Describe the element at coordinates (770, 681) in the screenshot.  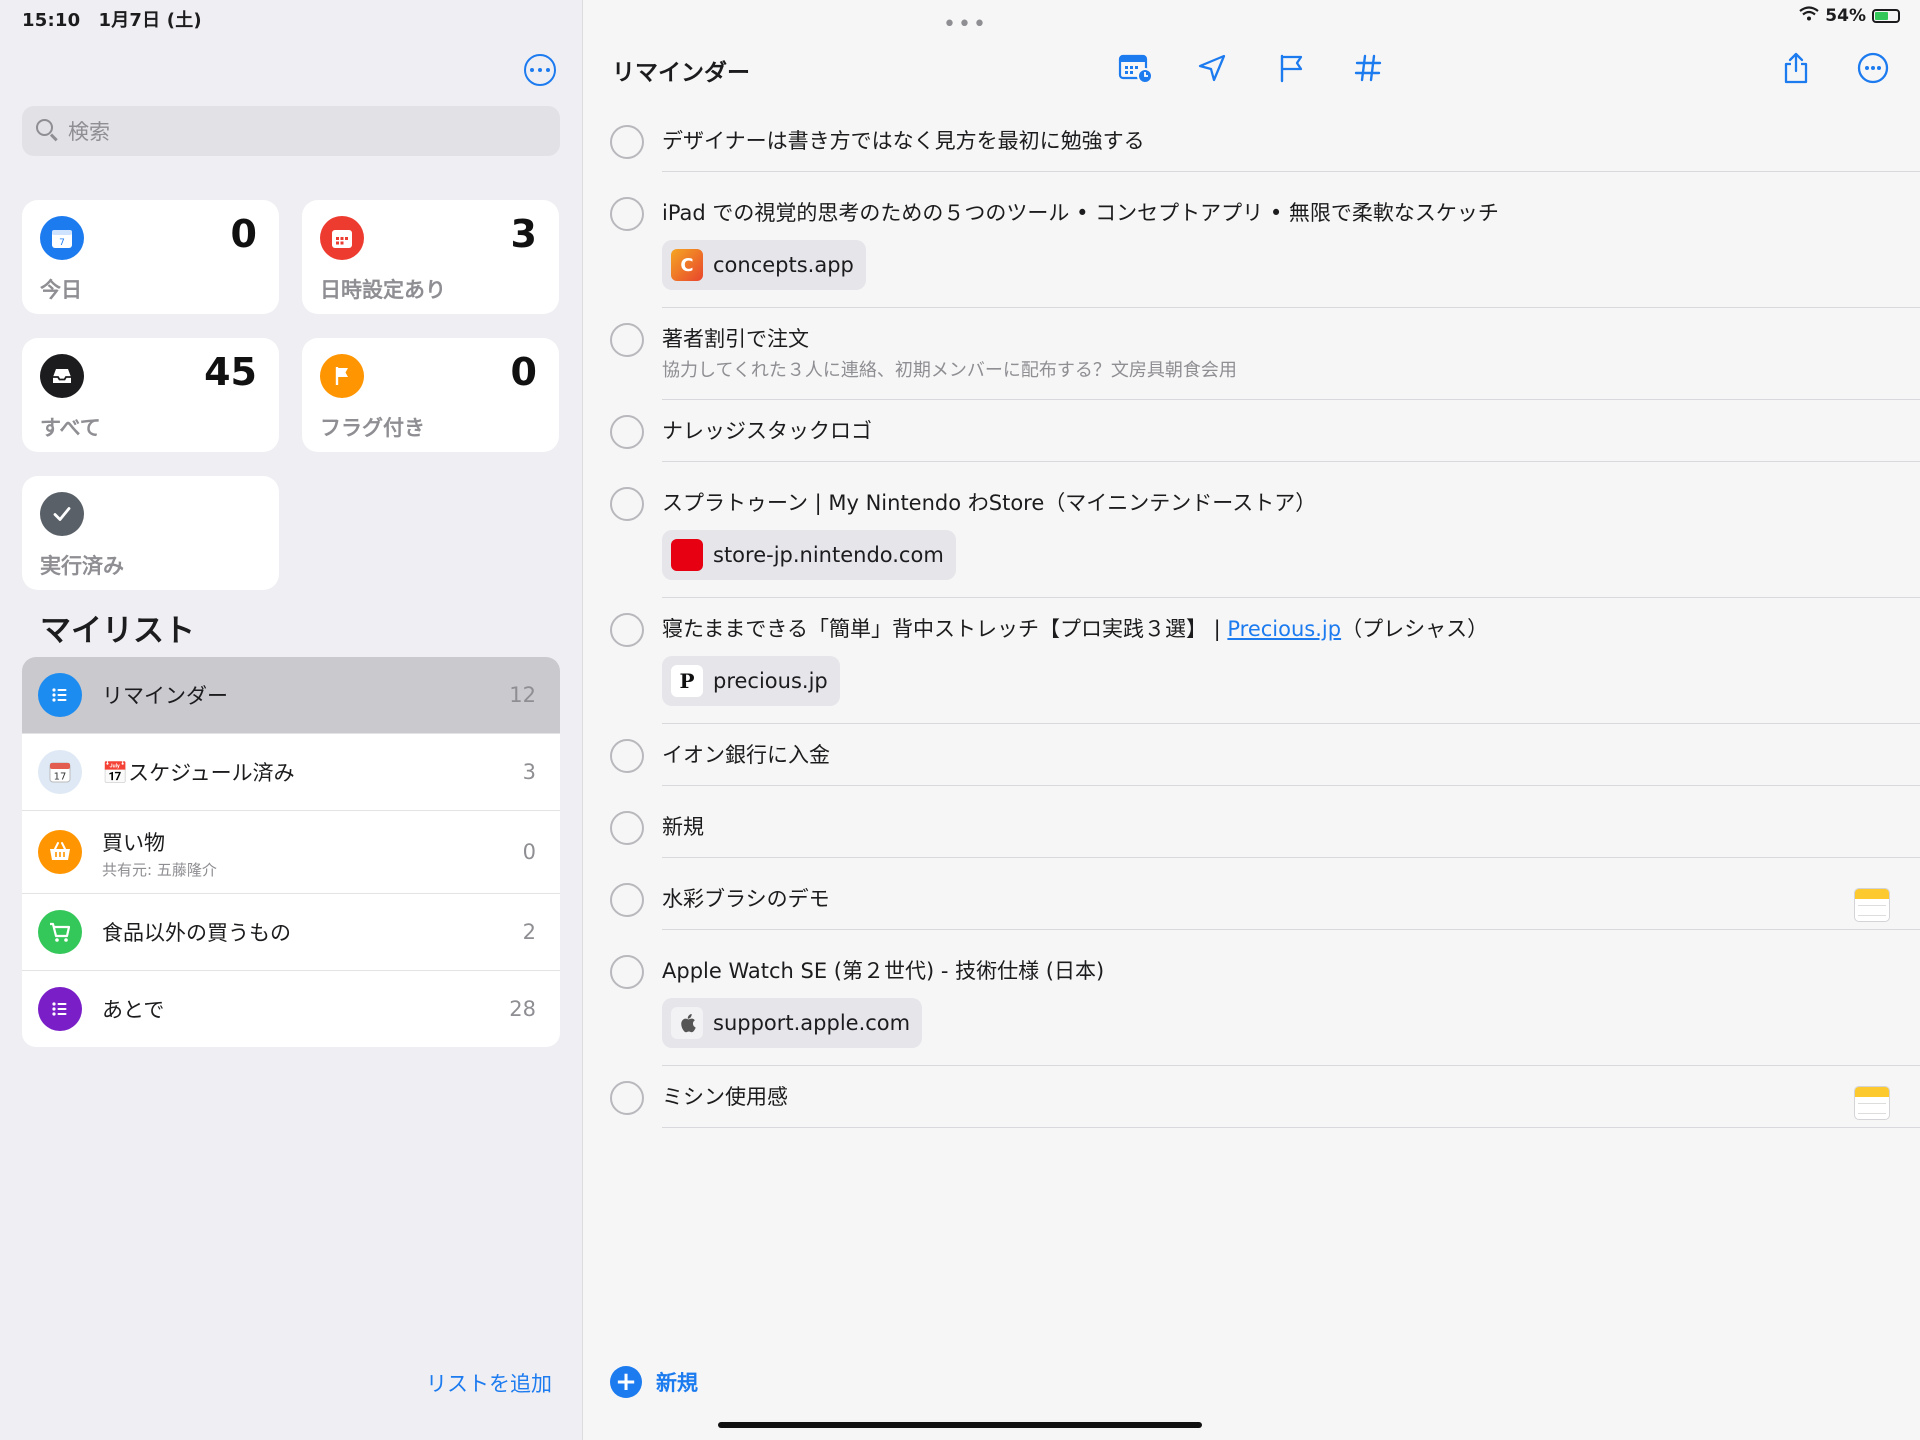
I see `link-chip-label: precious.jp` at that location.